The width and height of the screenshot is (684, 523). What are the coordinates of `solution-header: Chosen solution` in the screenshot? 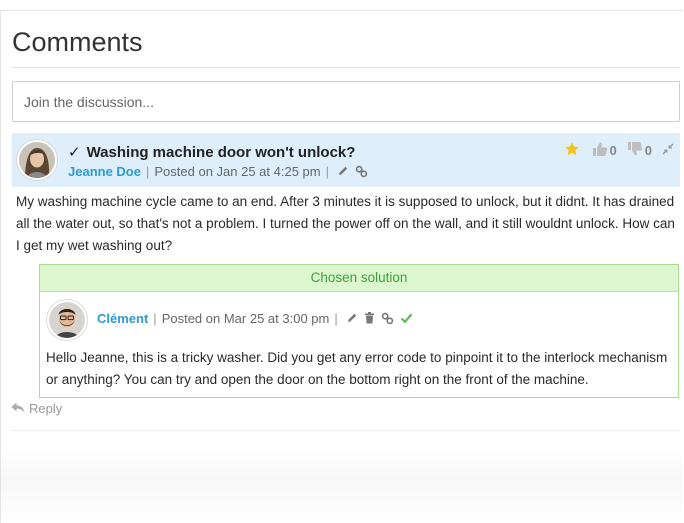 It's located at (359, 278).